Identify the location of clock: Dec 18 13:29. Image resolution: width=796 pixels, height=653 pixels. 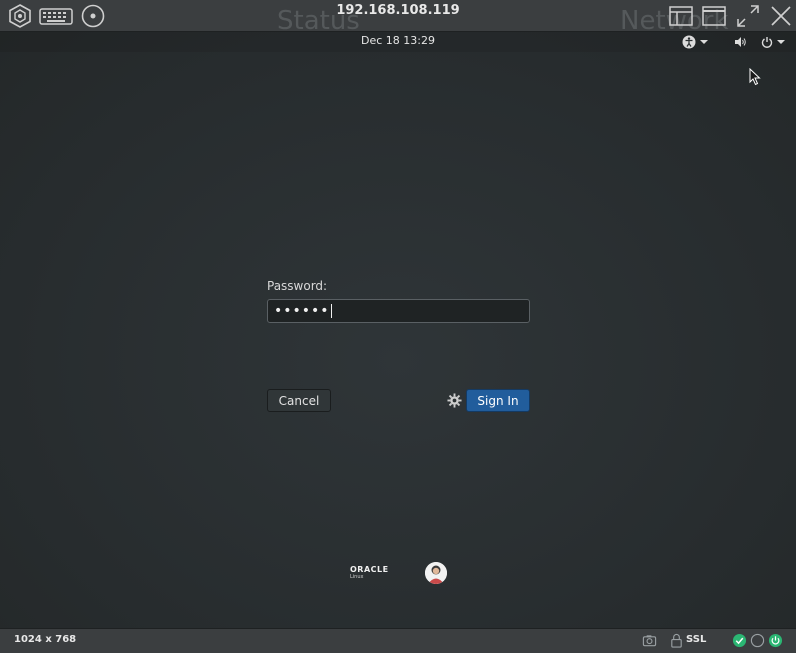
(398, 40).